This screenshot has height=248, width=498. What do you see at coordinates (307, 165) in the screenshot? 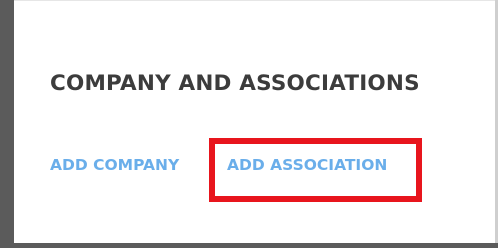
I see `add-association-link: ADD ASSOCIATION` at bounding box center [307, 165].